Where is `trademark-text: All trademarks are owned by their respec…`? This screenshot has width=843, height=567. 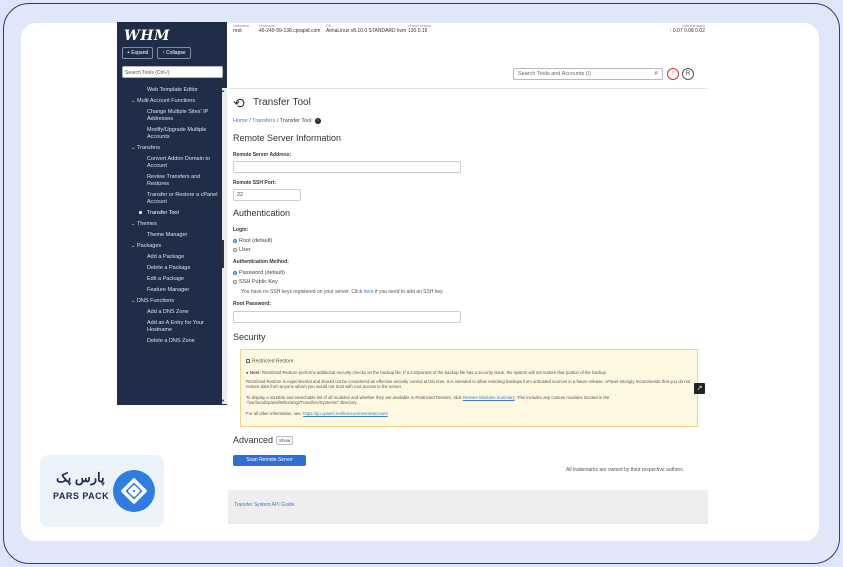
trademark-text: All trademarks are owned by their respec… is located at coordinates (625, 470).